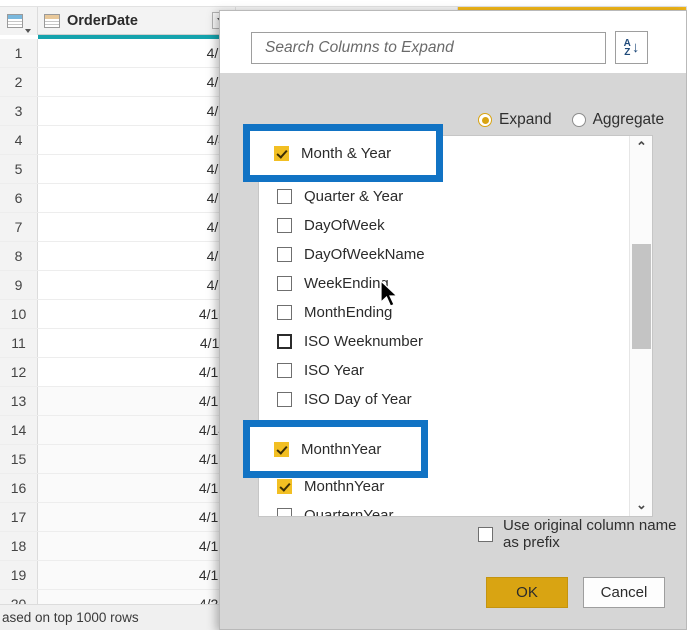  I want to click on use-prefix-option: Use original column name as prefix, so click(582, 534).